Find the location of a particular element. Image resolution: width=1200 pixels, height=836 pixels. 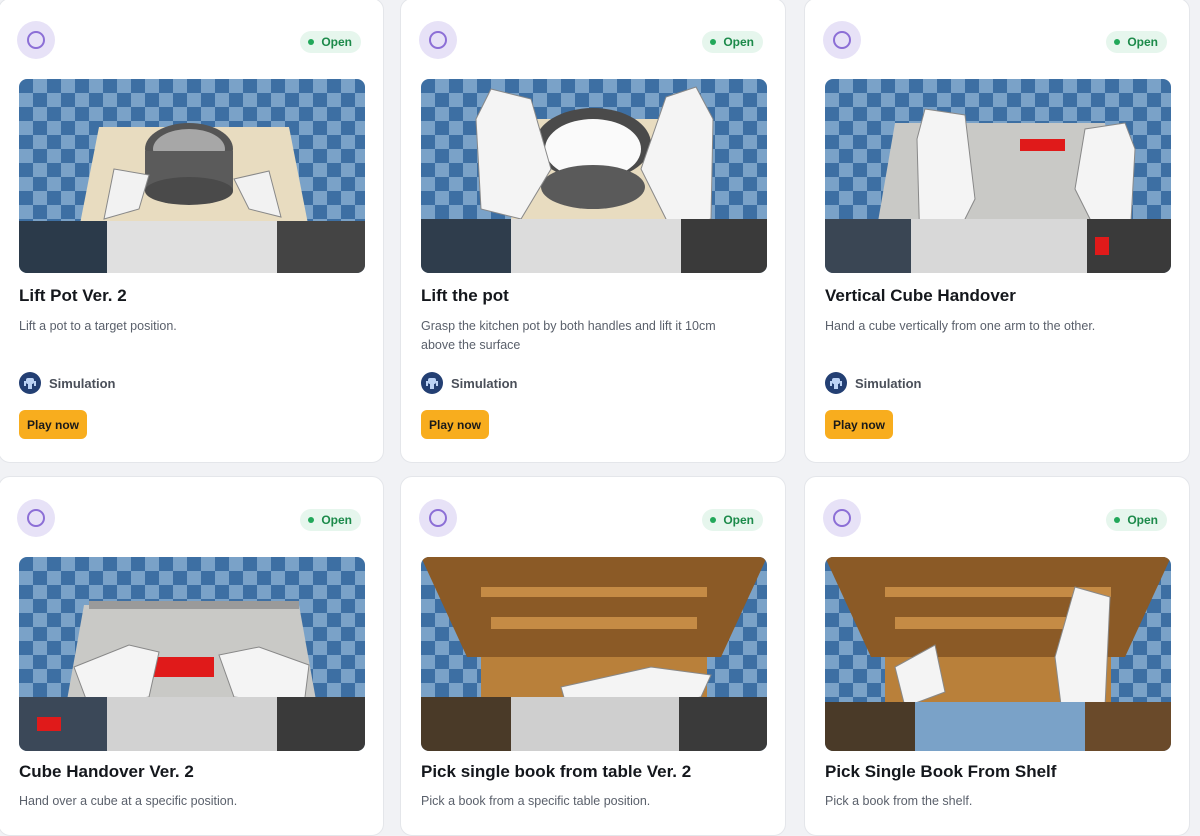

task-title: Lift Pot Ver. 2 is located at coordinates (194, 296).